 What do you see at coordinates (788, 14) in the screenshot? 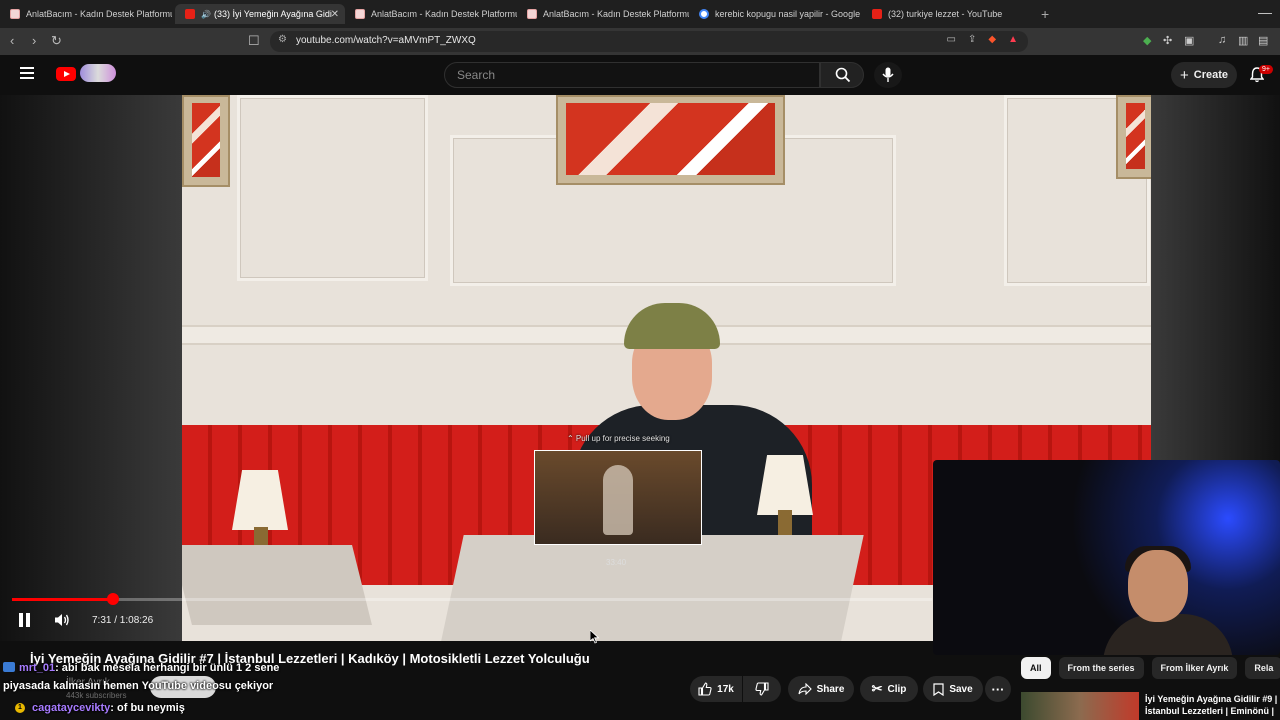
I see `tab-title: kerebic kopugu nasil yapilir - Google` at bounding box center [788, 14].